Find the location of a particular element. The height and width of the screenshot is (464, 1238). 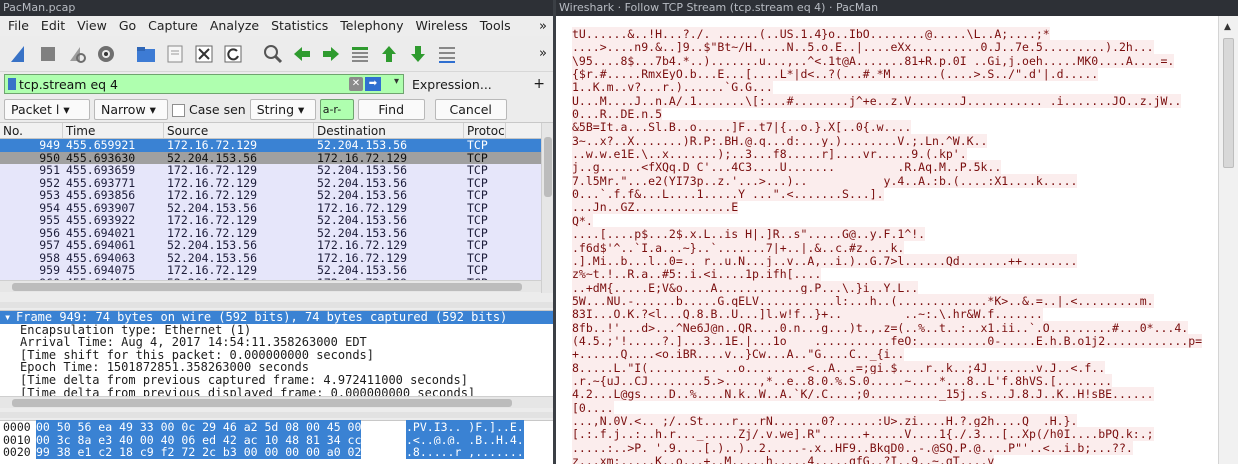

search-string-input: a-r- is located at coordinates (336, 109).